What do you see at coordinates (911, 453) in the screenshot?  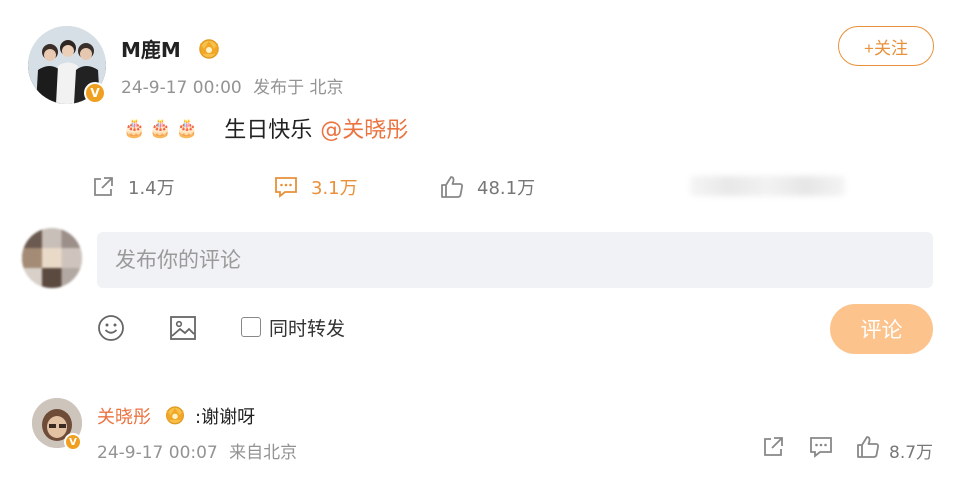 I see `reply-like-count: 8.7万` at bounding box center [911, 453].